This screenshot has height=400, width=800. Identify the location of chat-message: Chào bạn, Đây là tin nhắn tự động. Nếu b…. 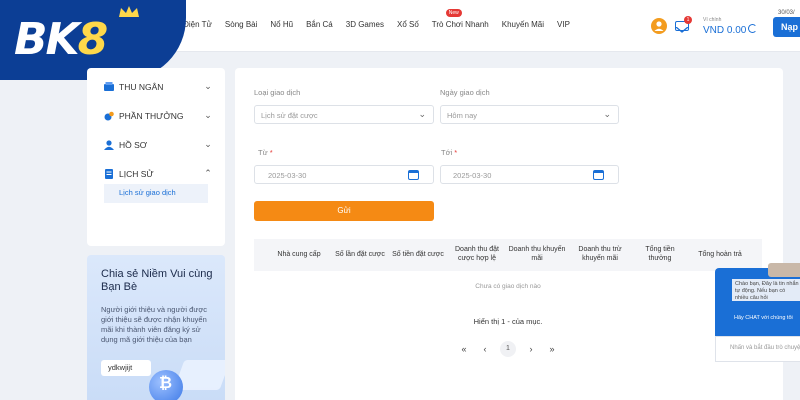
(766, 290).